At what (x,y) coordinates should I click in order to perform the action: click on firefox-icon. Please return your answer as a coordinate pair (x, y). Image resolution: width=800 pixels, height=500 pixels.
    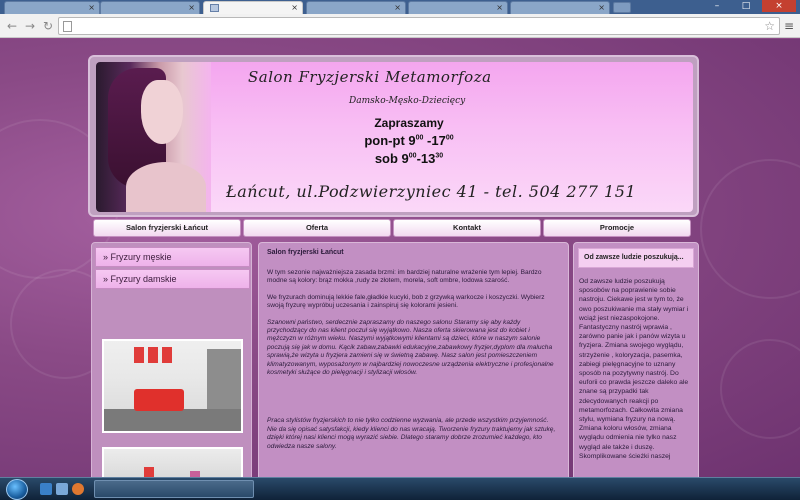
    Looking at the image, I should click on (78, 489).